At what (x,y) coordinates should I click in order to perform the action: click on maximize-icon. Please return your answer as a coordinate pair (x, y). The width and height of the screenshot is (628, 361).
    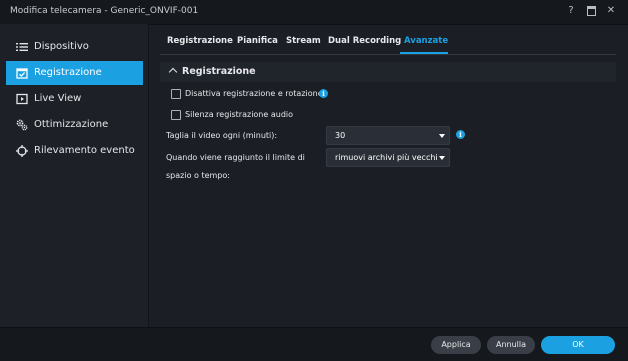
    Looking at the image, I should click on (591, 11).